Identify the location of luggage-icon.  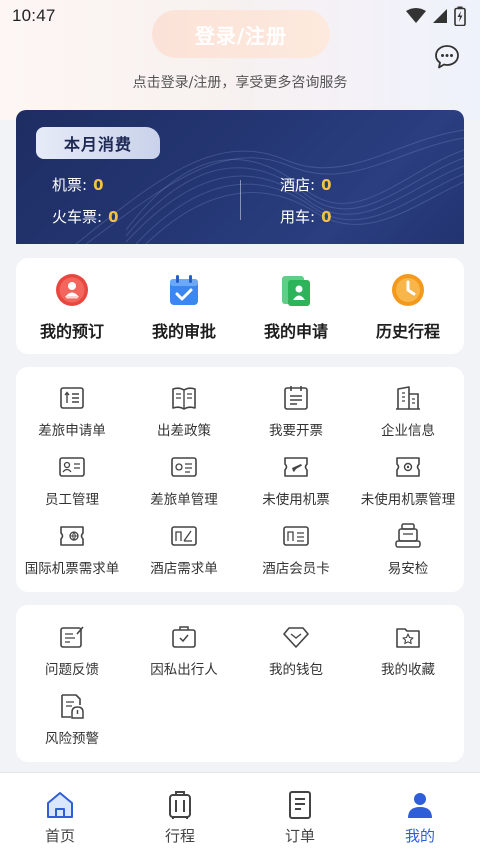
(180, 805).